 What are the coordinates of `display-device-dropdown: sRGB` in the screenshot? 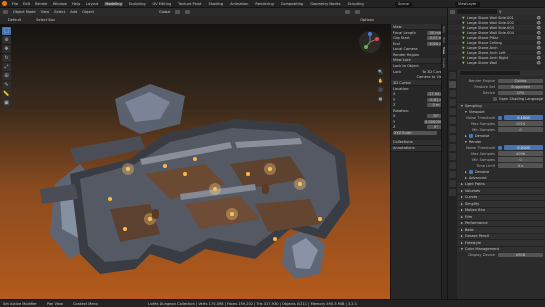 It's located at (520, 255).